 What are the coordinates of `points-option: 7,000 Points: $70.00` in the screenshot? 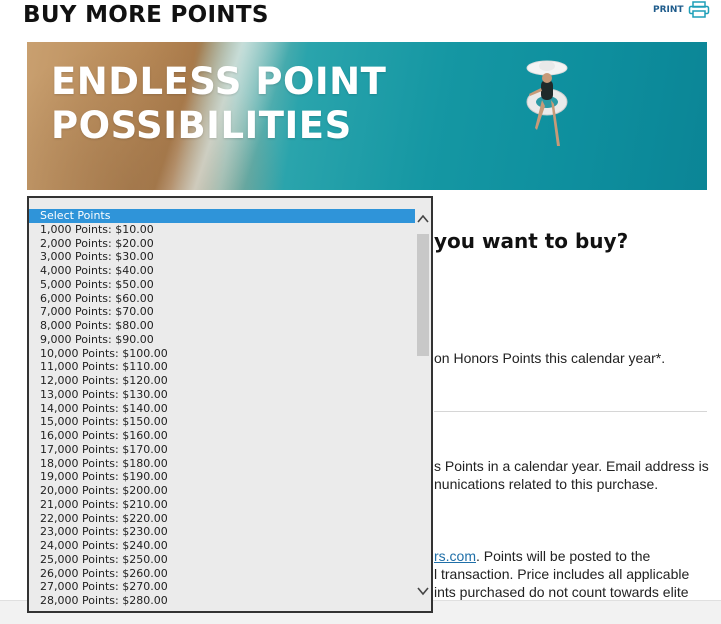 It's located at (222, 312).